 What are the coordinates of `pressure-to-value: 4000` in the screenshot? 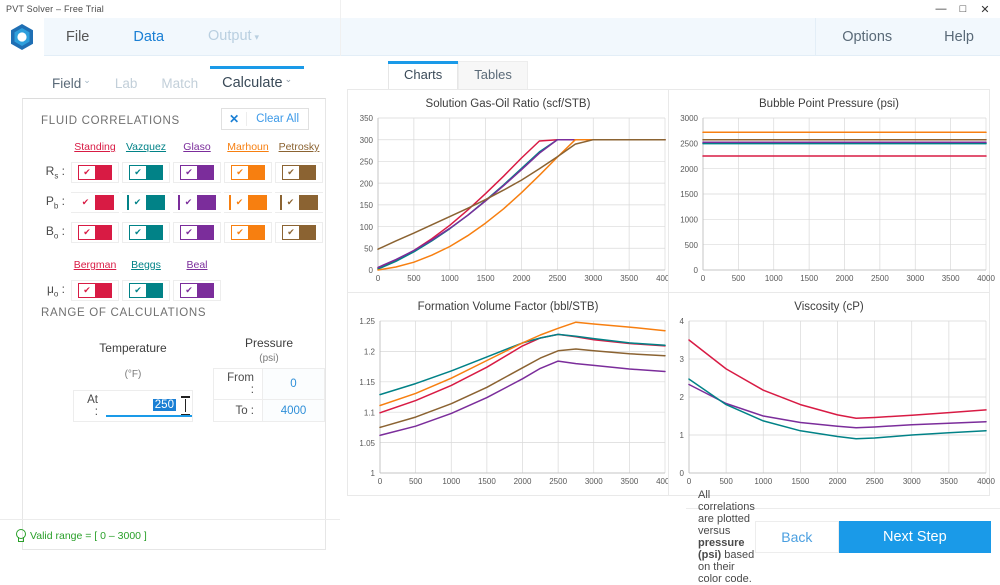 It's located at (293, 410).